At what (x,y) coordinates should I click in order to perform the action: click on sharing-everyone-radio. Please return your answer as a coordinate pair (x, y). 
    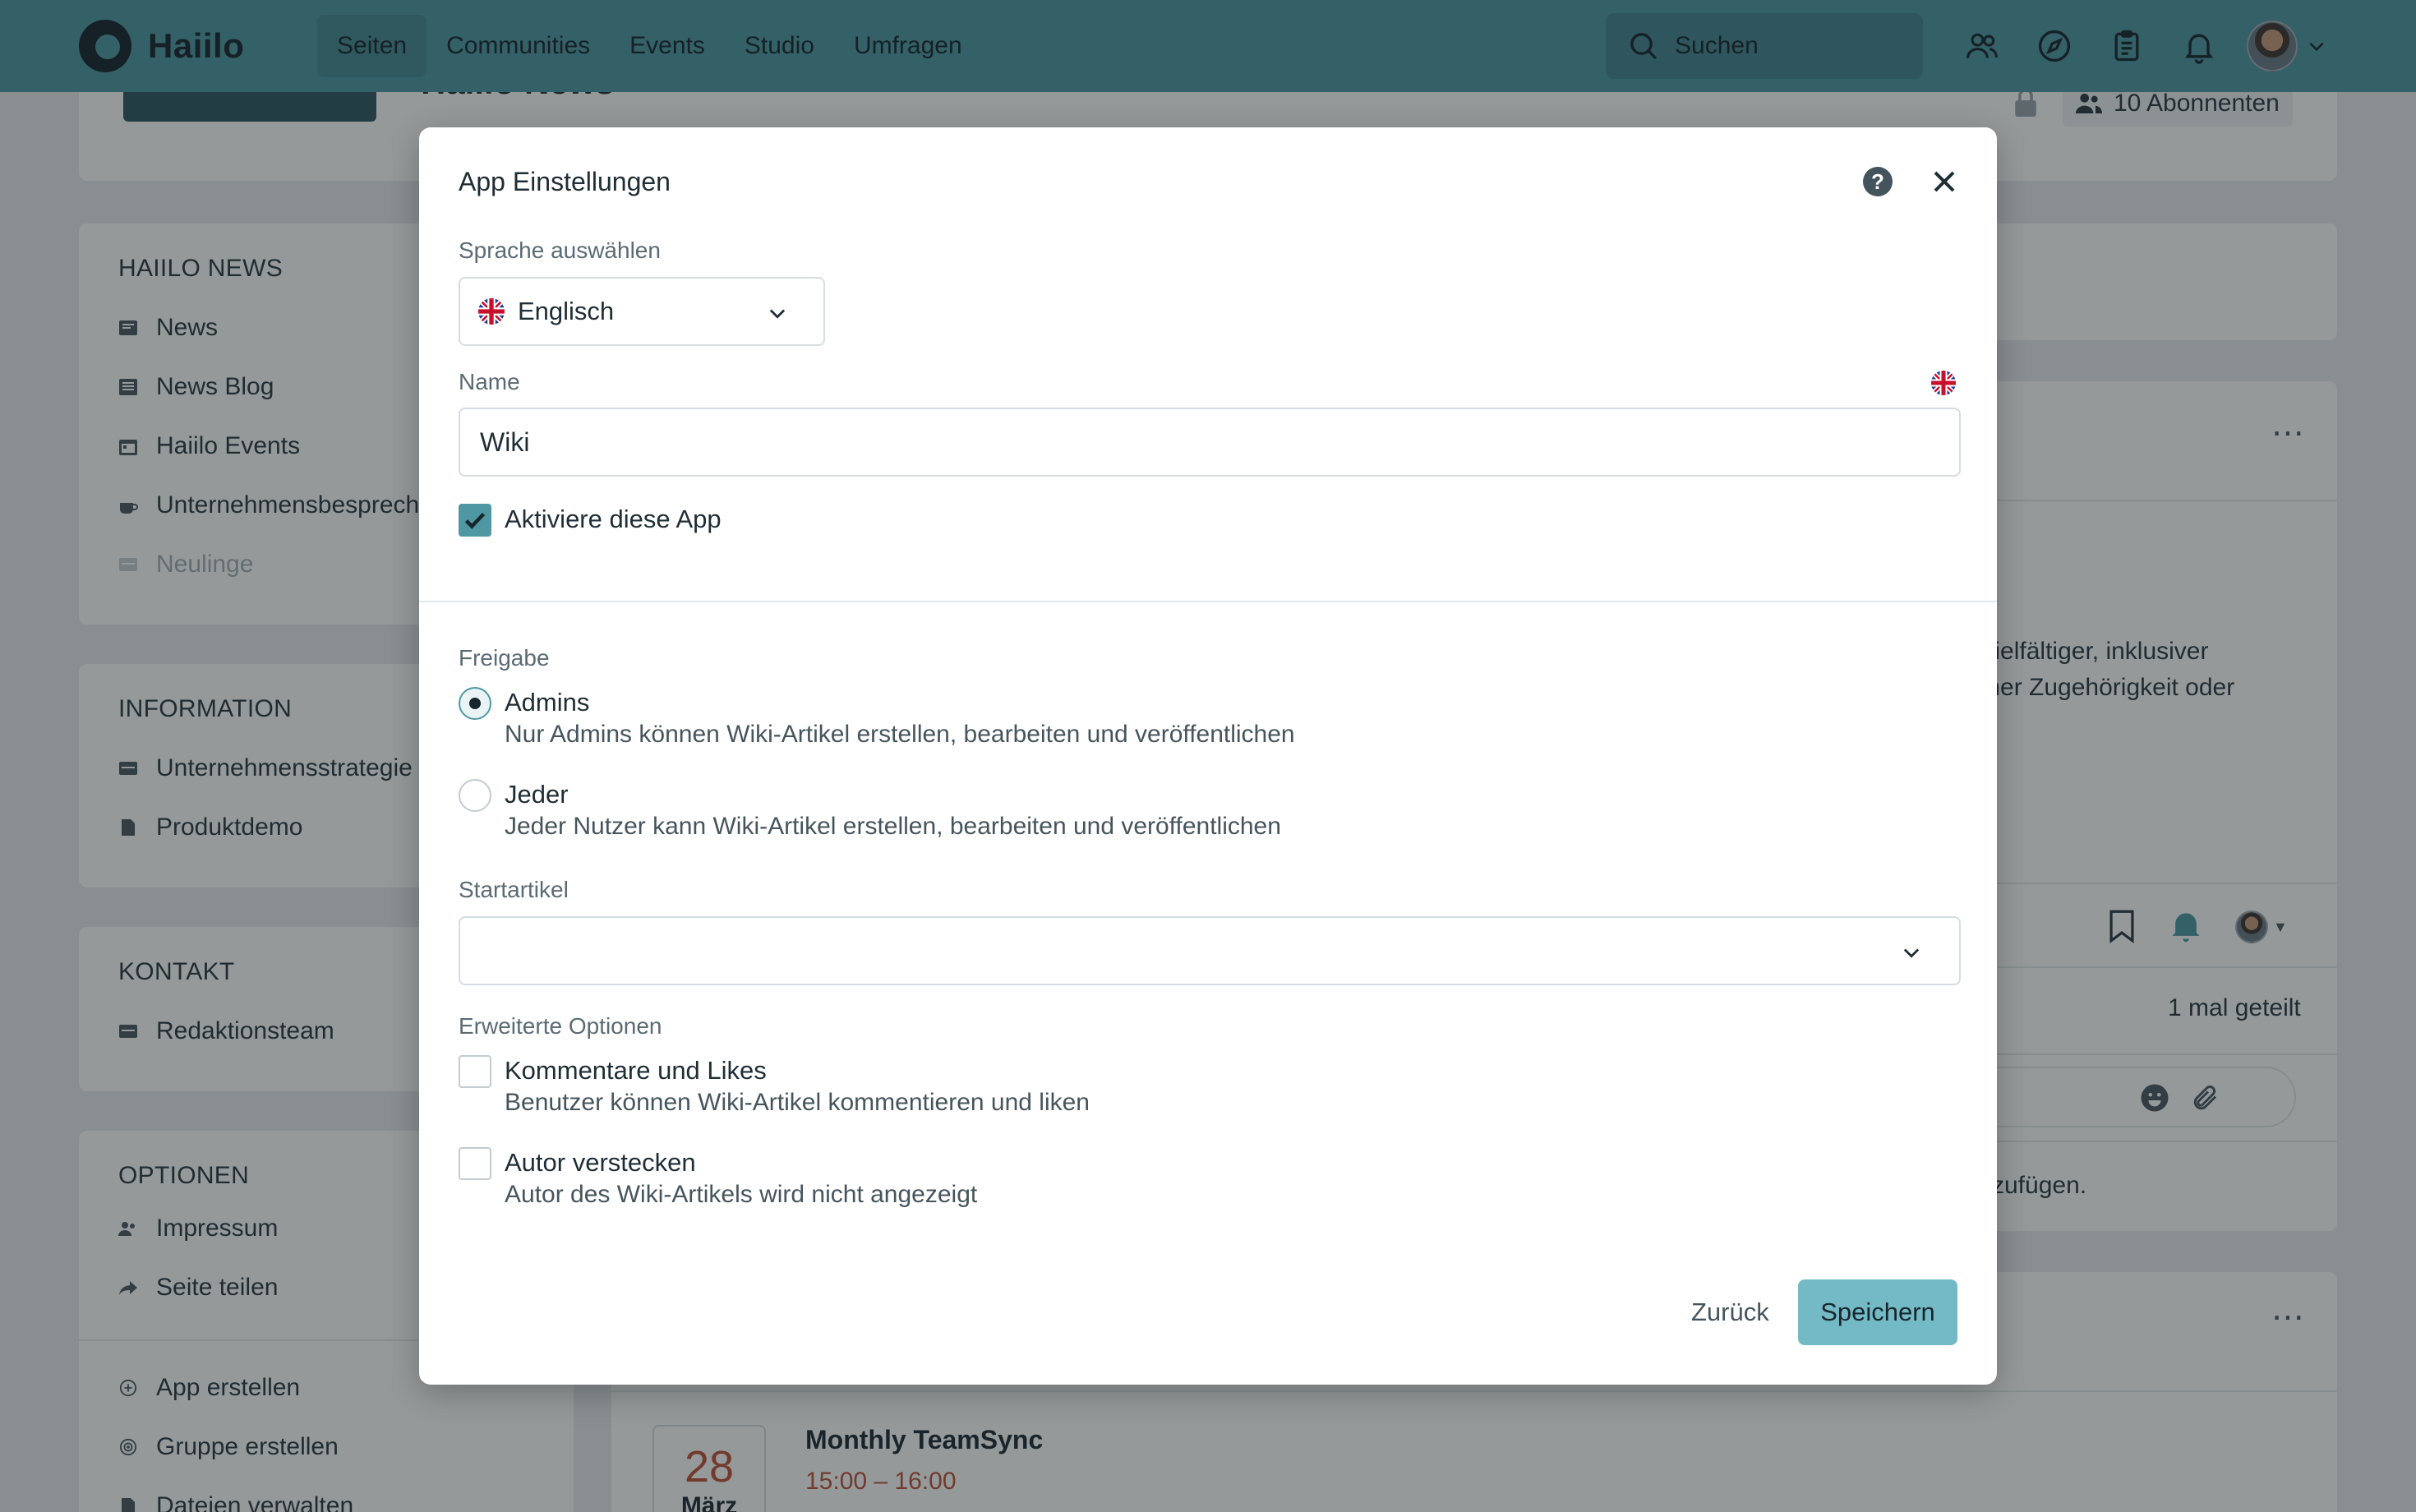
    Looking at the image, I should click on (475, 795).